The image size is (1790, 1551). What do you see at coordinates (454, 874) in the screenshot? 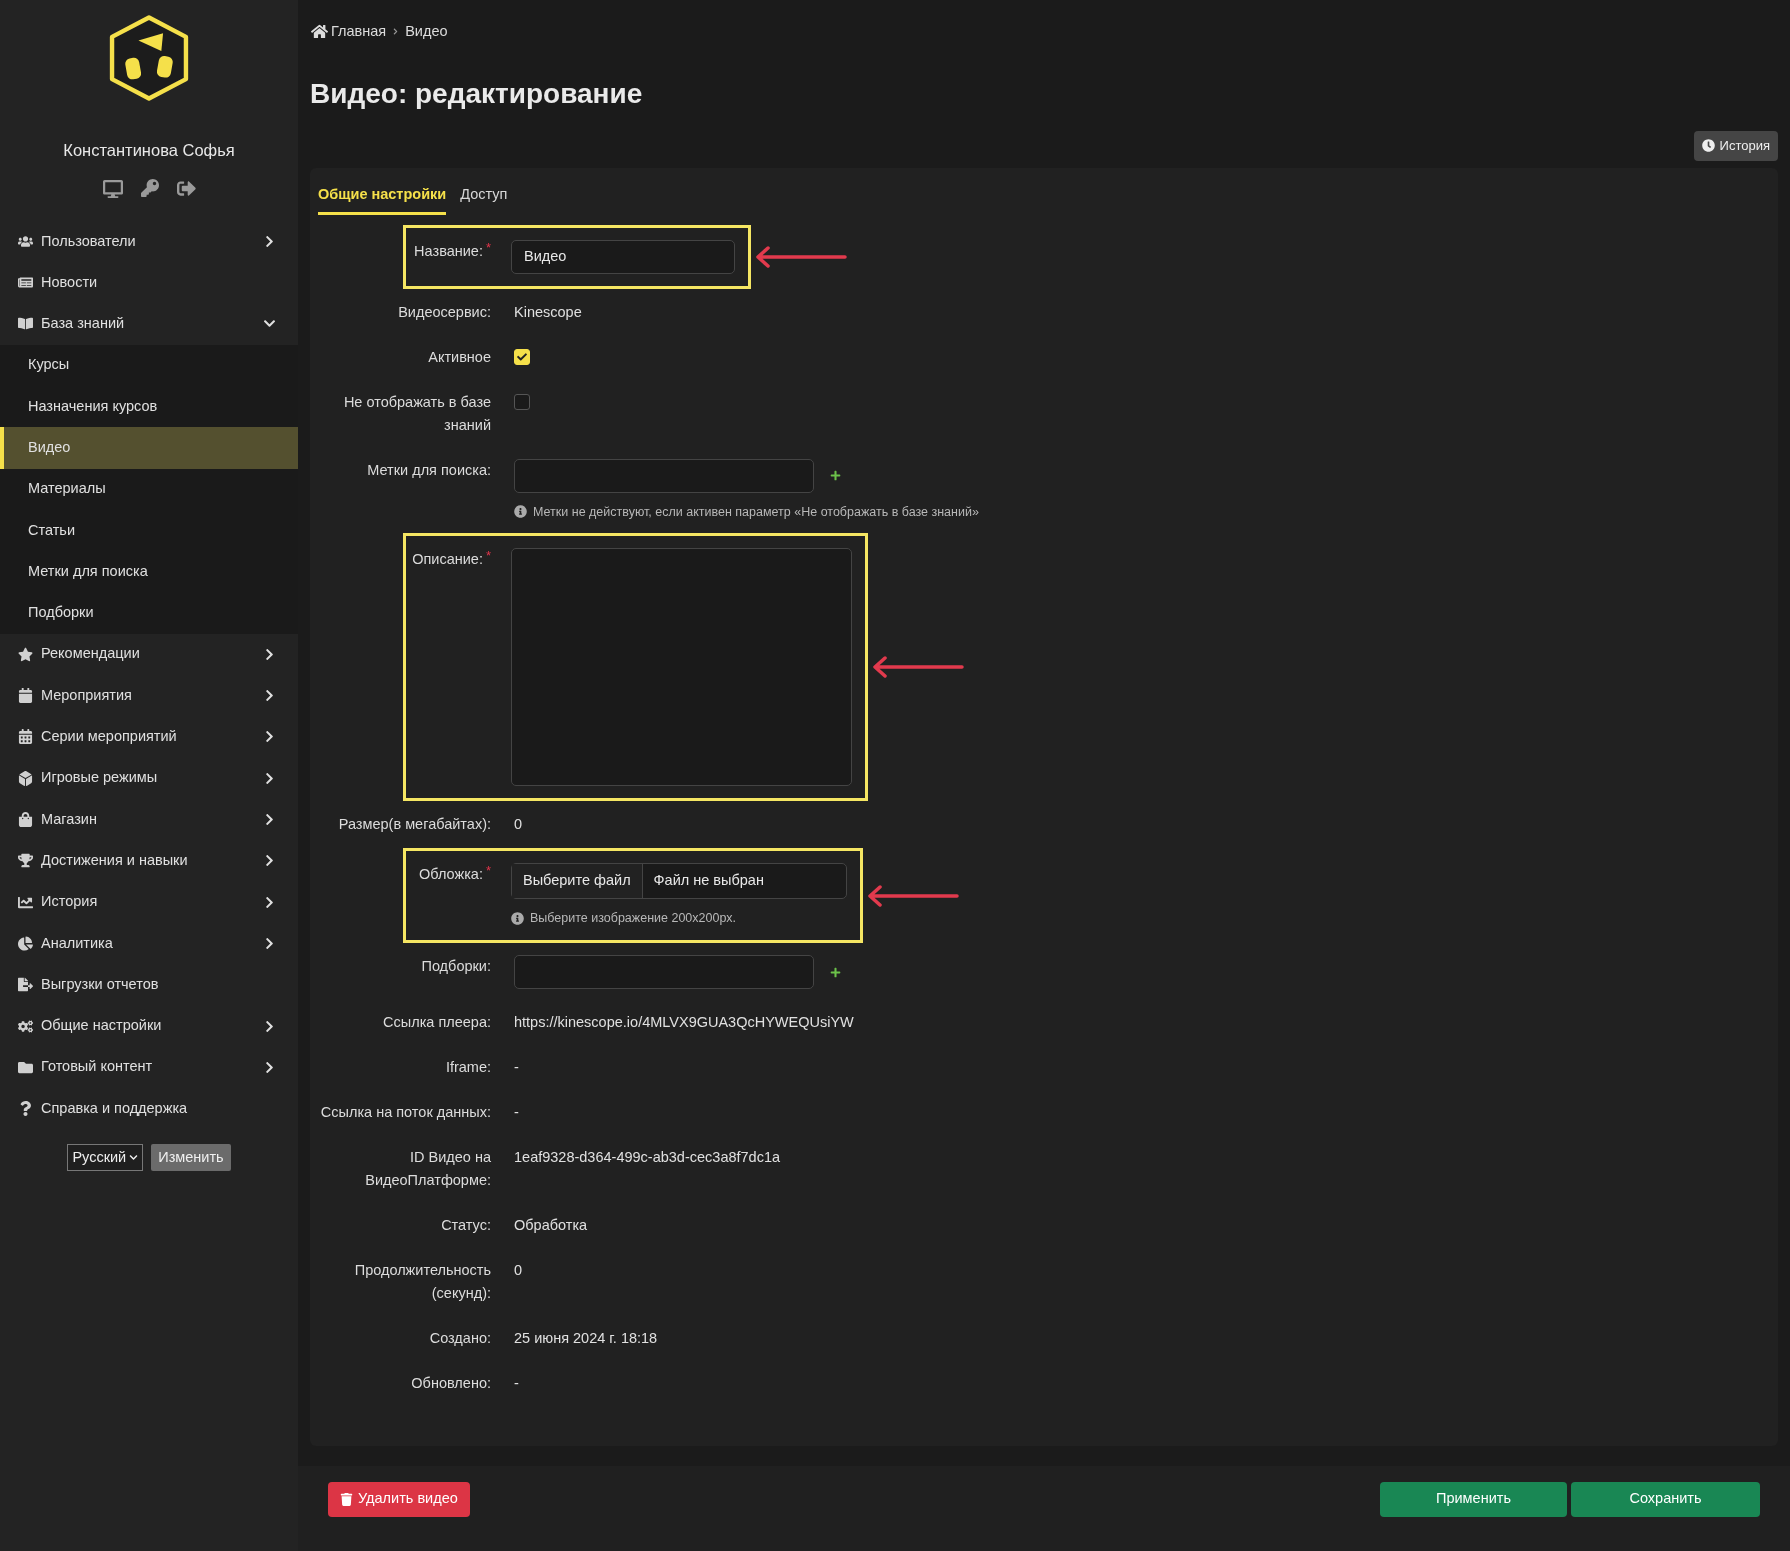
I see `field-label: Обложка: *` at bounding box center [454, 874].